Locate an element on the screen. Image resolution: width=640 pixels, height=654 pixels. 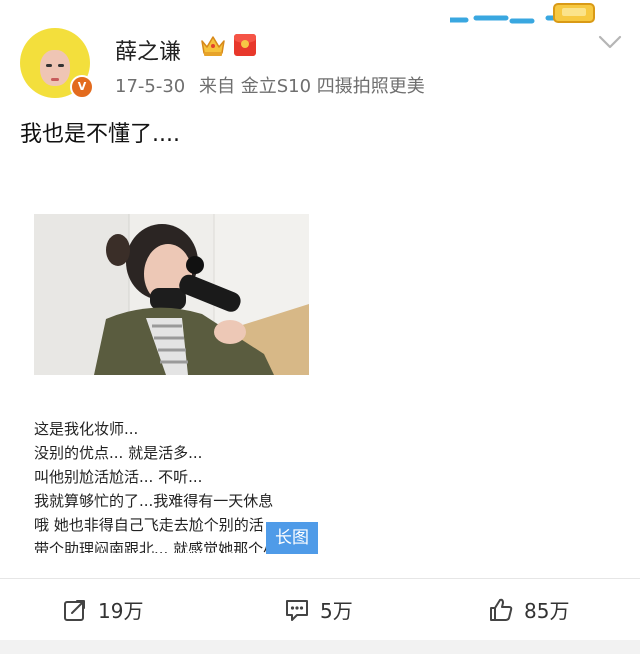
post-photo is located at coordinates (171, 294).